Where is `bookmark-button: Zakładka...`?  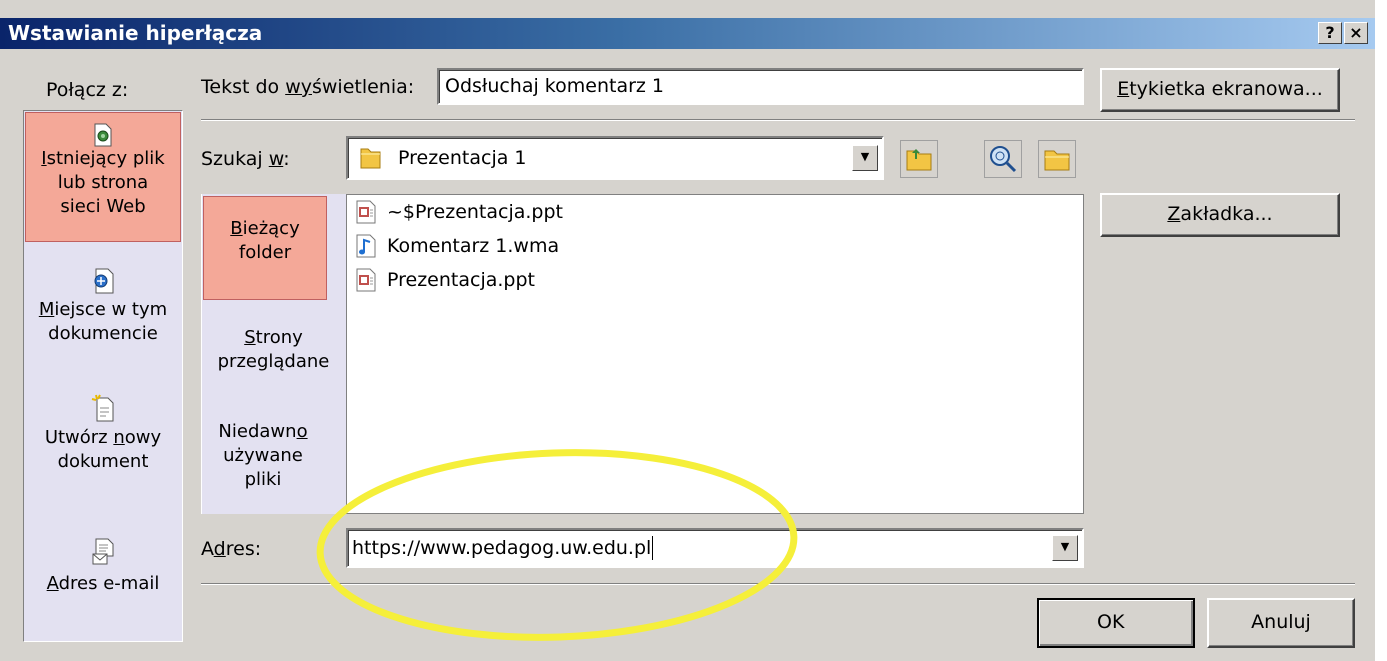
bookmark-button: Zakładka... is located at coordinates (1220, 215).